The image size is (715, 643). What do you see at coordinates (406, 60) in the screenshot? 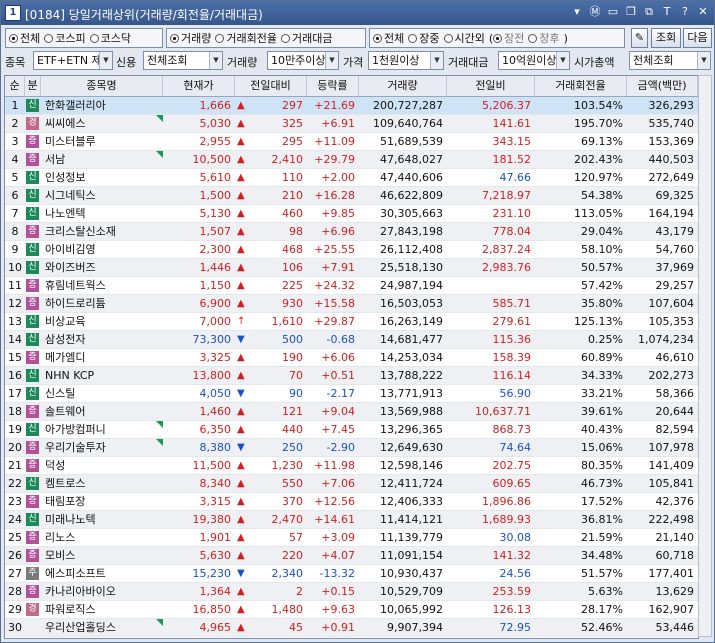
I see `price-select: 1천원이상 ▼` at bounding box center [406, 60].